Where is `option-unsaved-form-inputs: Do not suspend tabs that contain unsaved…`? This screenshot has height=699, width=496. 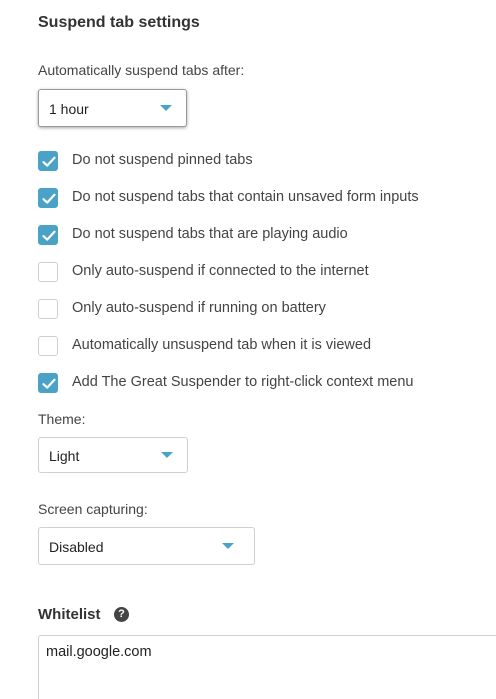 option-unsaved-form-inputs: Do not suspend tabs that contain unsaved… is located at coordinates (263, 198).